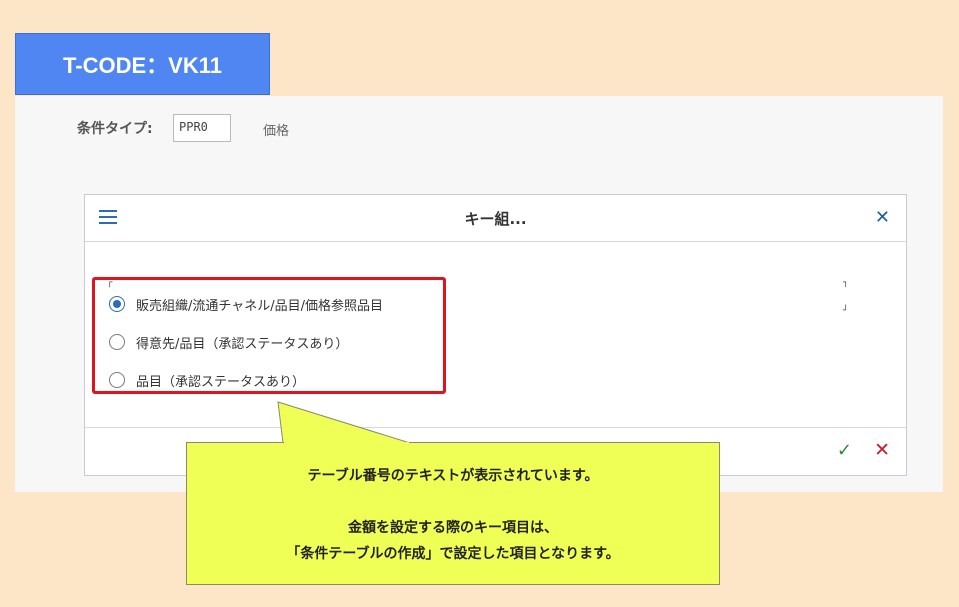 Image resolution: width=959 pixels, height=607 pixels. What do you see at coordinates (142, 64) in the screenshot?
I see `tcode-banner: T-CODE：VK11` at bounding box center [142, 64].